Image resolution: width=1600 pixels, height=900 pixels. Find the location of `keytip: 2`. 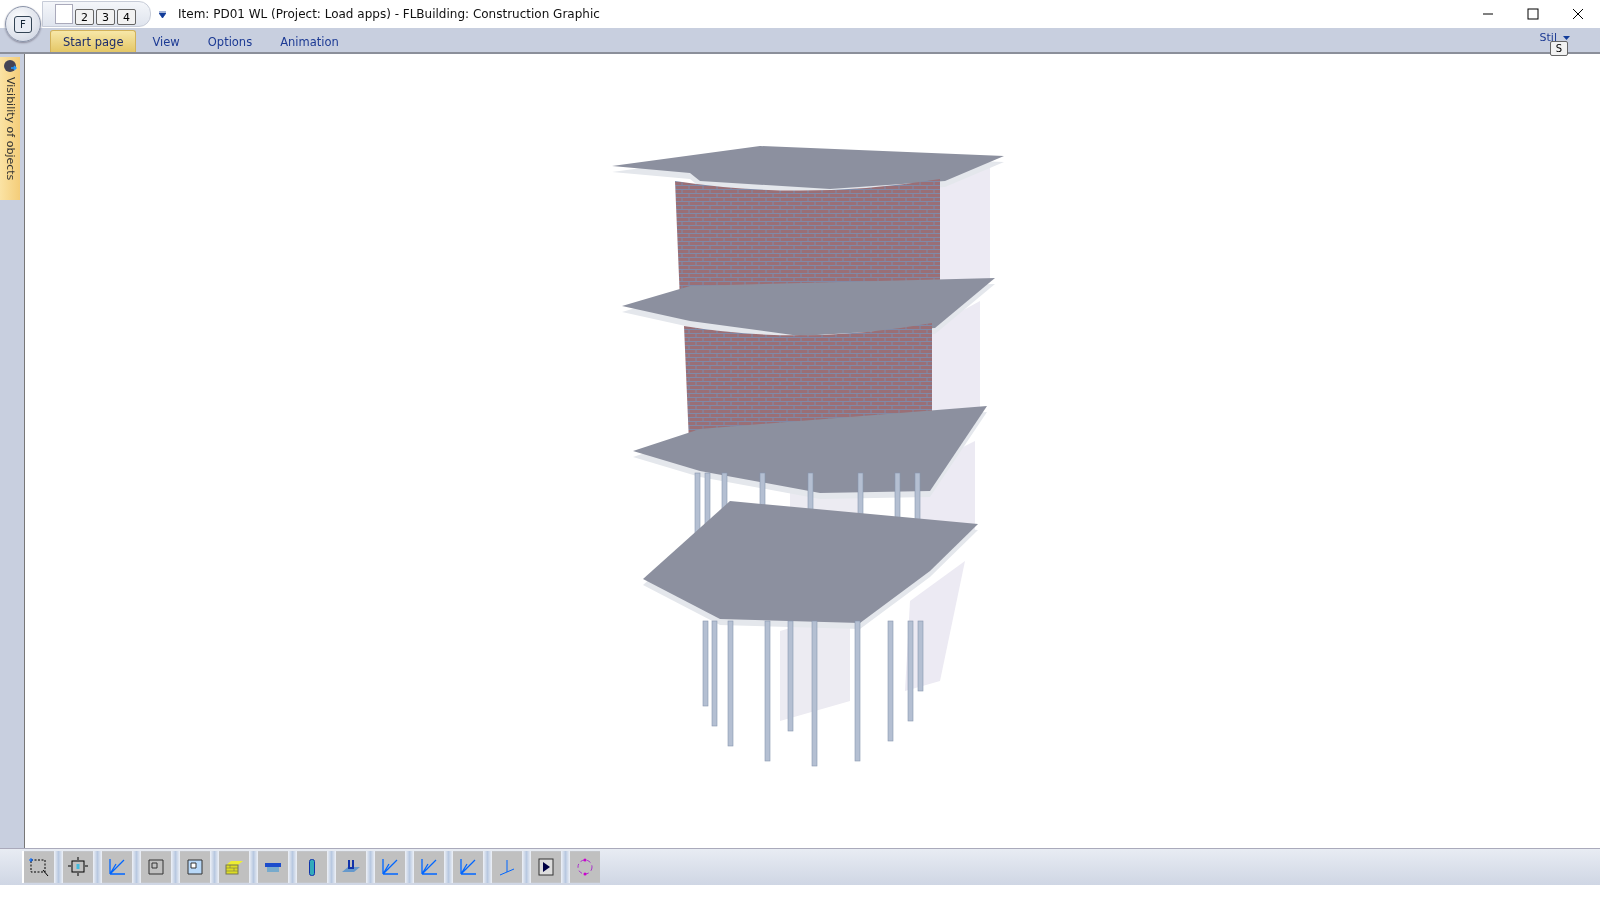

keytip: 2 is located at coordinates (84, 17).